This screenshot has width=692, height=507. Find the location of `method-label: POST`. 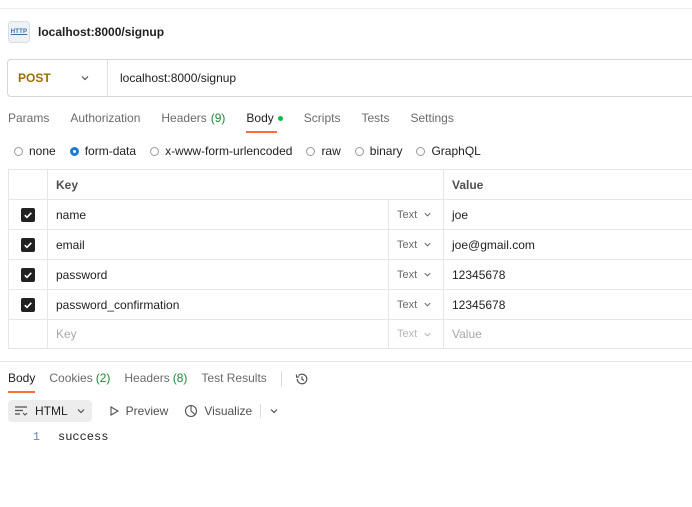

method-label: POST is located at coordinates (34, 78).